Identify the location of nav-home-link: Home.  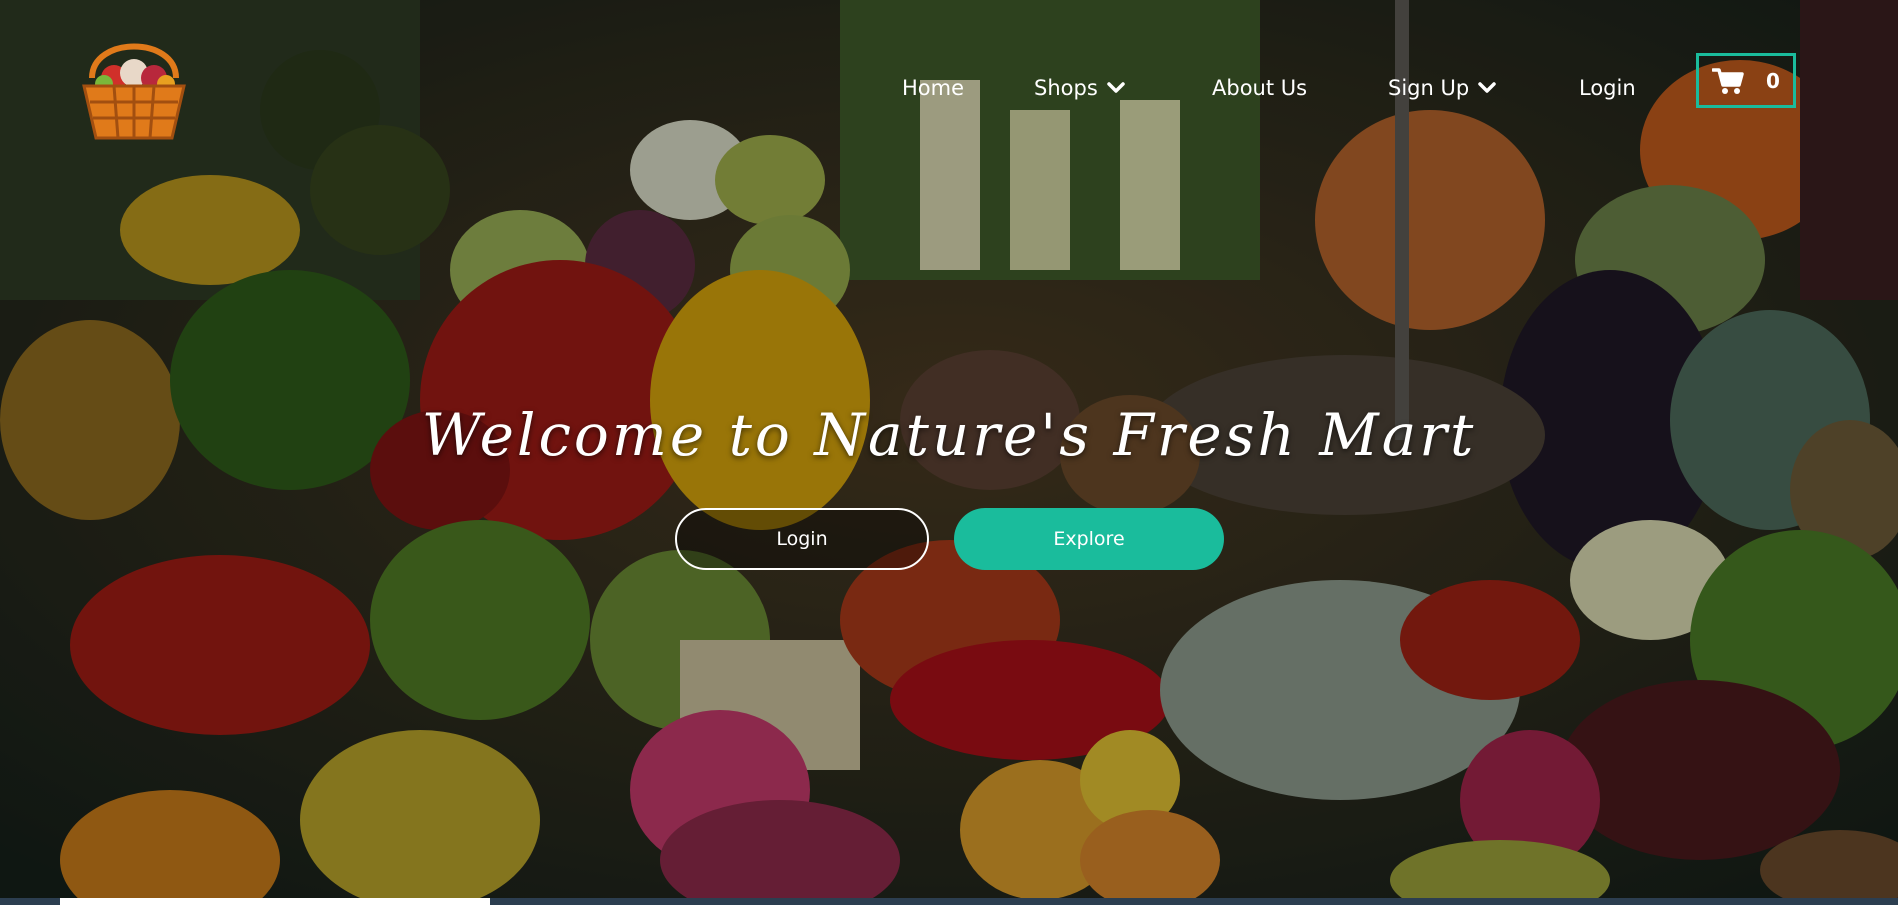
(933, 88).